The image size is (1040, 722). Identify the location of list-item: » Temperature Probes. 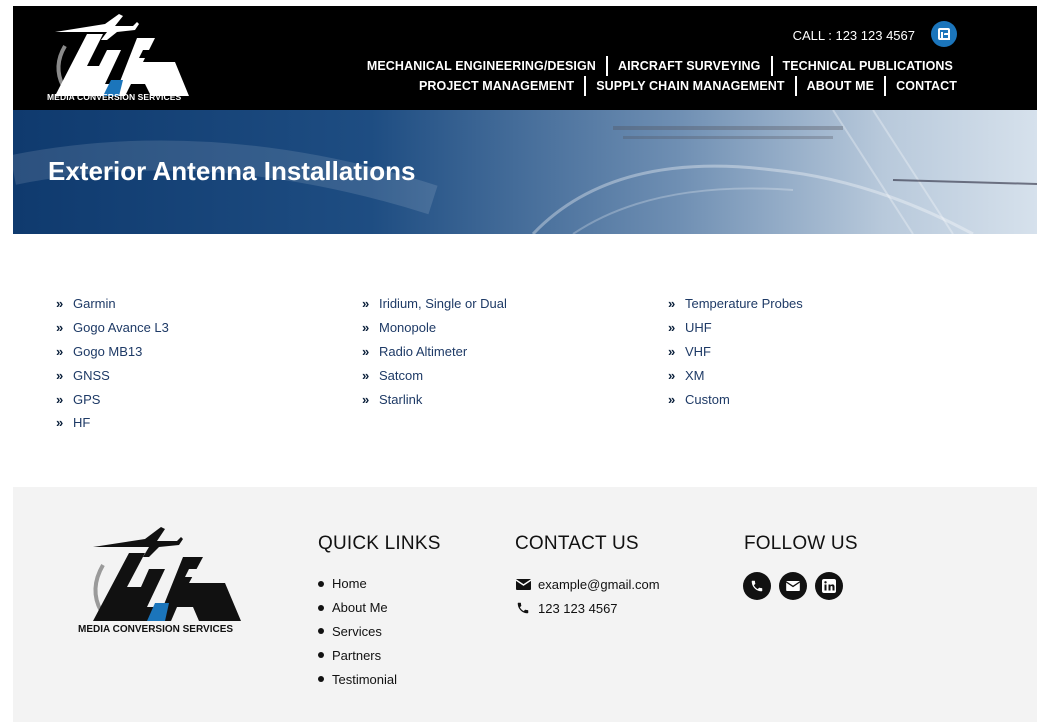
(735, 304).